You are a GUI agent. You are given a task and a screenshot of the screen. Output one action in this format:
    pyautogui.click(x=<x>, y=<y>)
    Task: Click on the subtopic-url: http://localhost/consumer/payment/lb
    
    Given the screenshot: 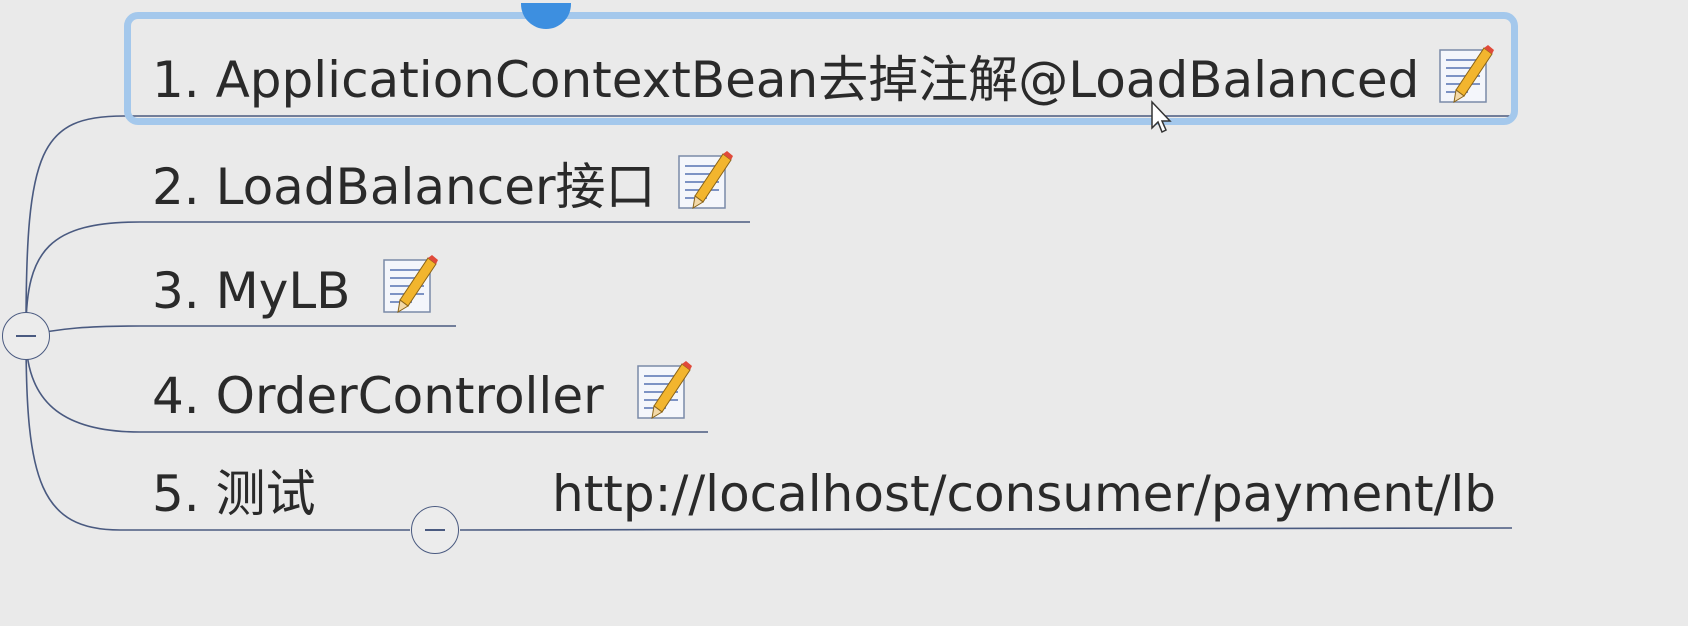 What is the action you would take?
    pyautogui.click(x=1024, y=494)
    